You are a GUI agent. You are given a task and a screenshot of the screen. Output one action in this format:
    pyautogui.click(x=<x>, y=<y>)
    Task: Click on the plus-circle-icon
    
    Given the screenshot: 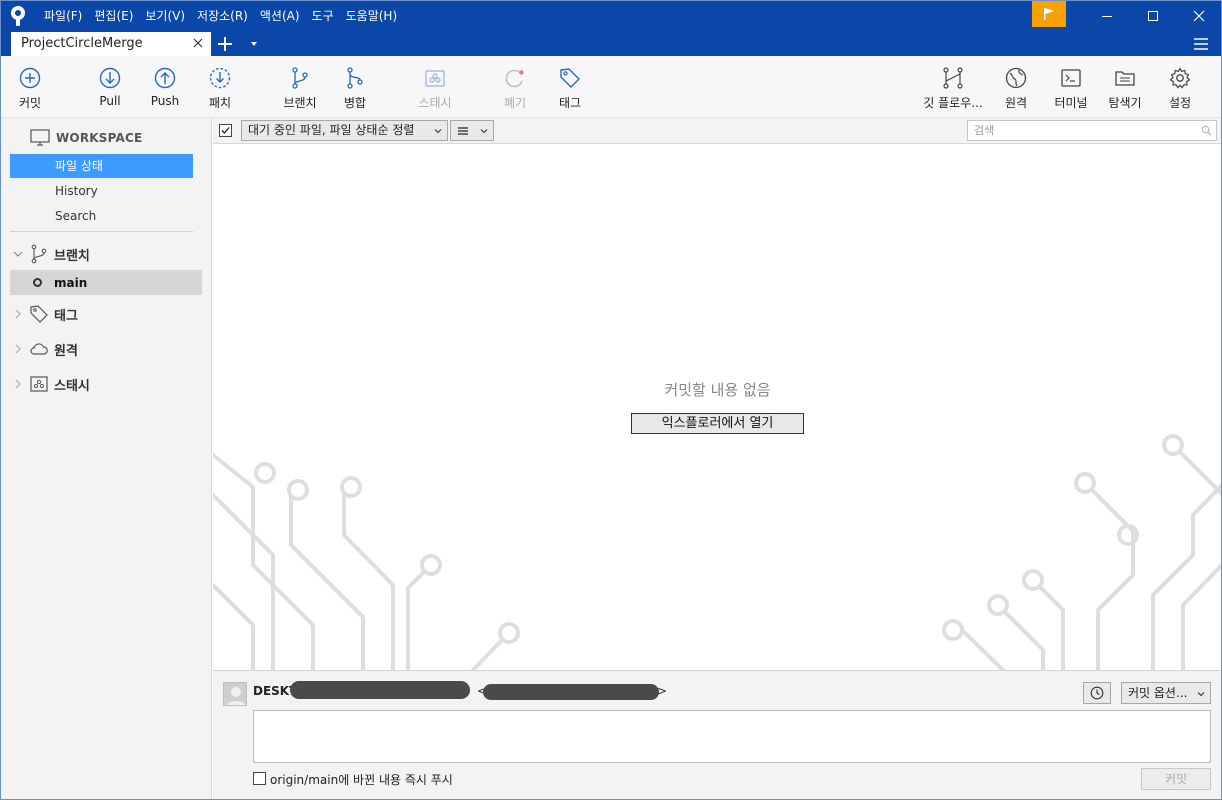 What is the action you would take?
    pyautogui.click(x=30, y=78)
    